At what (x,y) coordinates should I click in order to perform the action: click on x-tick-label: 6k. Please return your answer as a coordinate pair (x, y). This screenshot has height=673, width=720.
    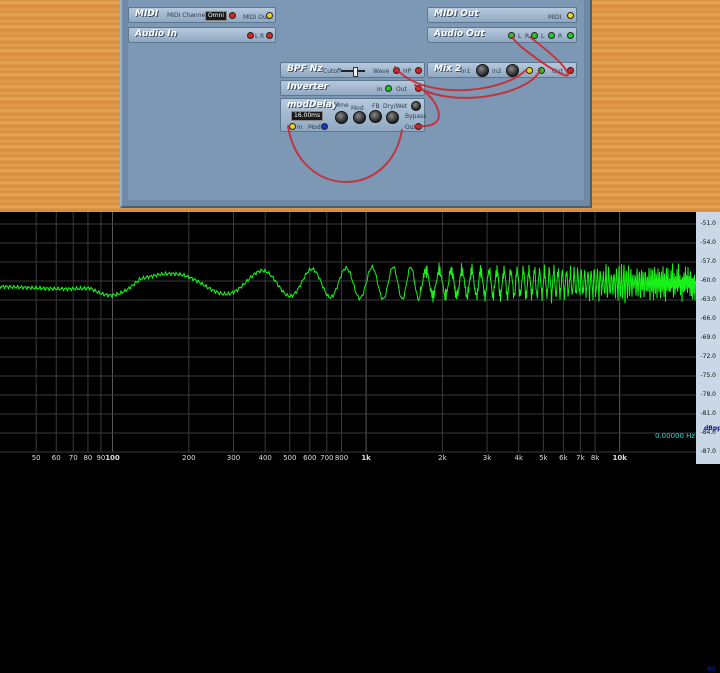
    Looking at the image, I should click on (563, 458).